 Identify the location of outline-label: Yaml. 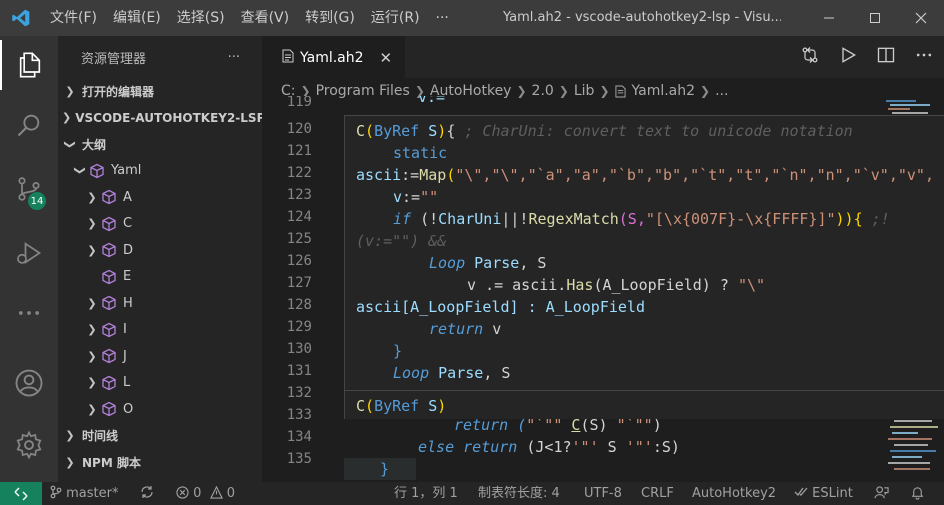
(126, 171).